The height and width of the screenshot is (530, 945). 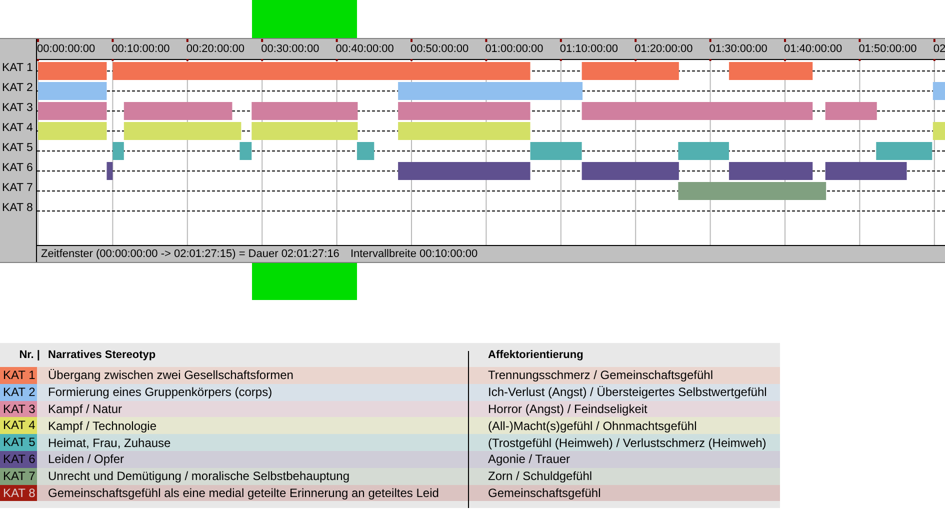 What do you see at coordinates (29, 355) in the screenshot?
I see `column-header: Nr. |` at bounding box center [29, 355].